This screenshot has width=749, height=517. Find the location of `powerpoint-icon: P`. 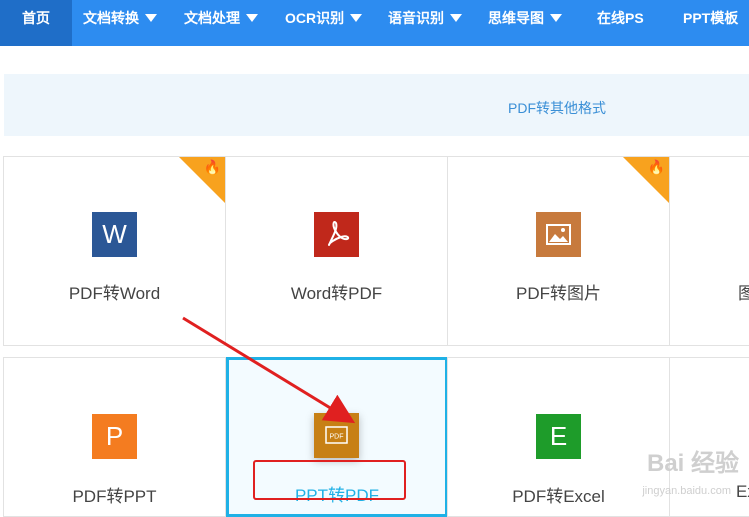

powerpoint-icon: P is located at coordinates (114, 436).